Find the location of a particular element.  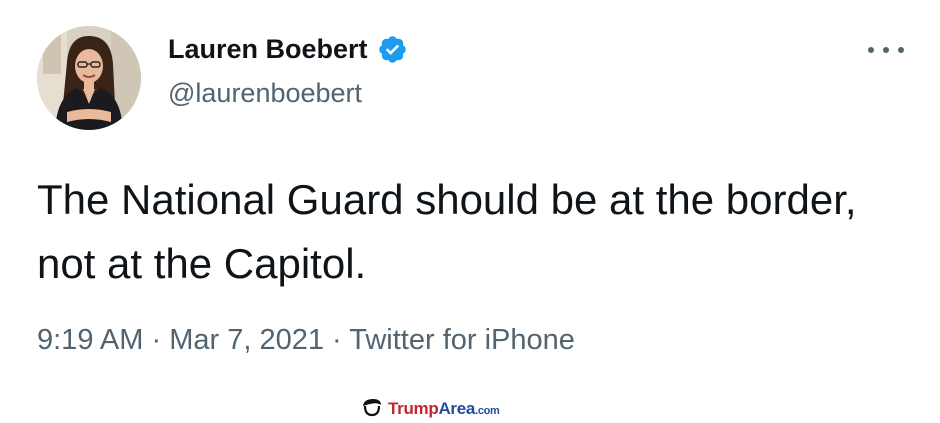

tweet-time: 9:19 AM is located at coordinates (90, 340).